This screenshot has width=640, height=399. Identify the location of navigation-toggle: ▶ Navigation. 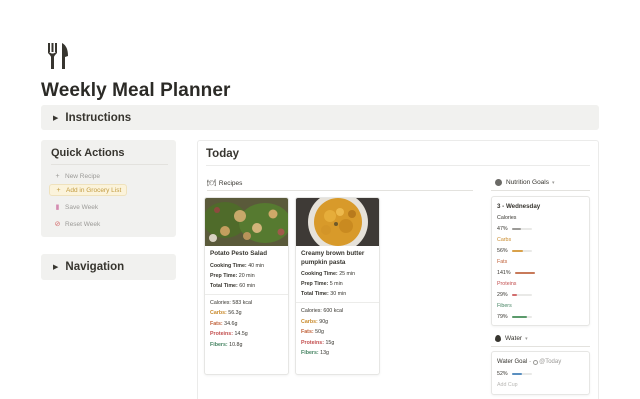
(108, 267).